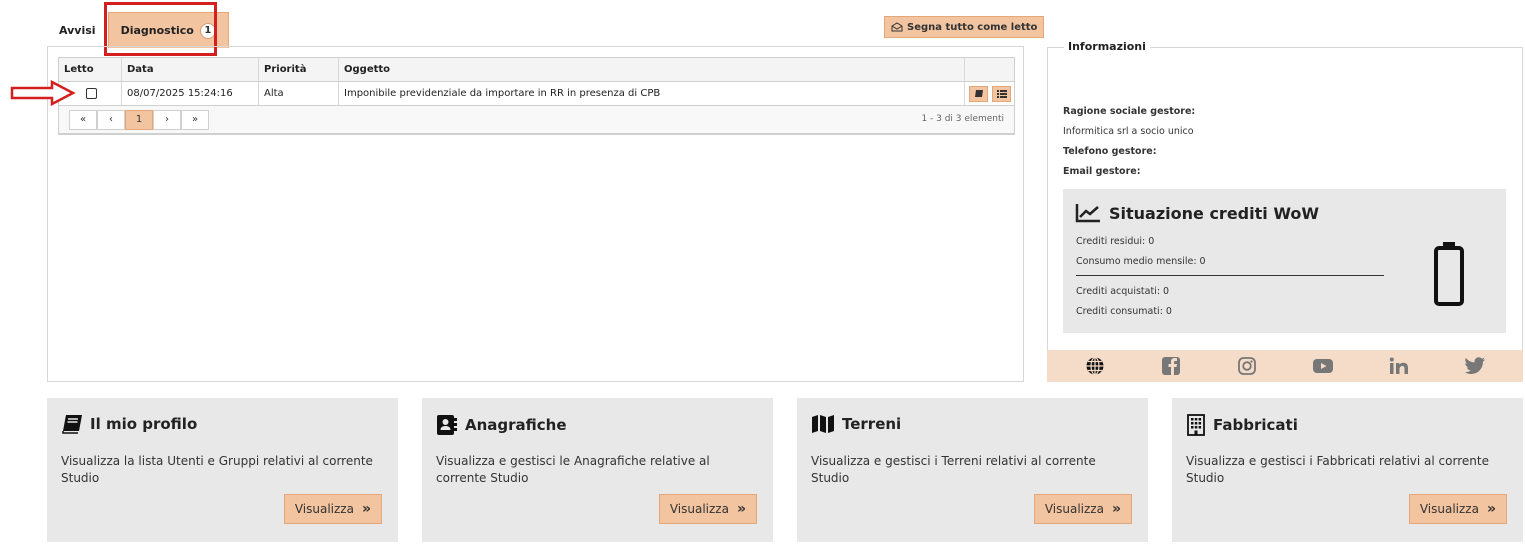 The width and height of the screenshot is (1525, 544). Describe the element at coordinates (1399, 366) in the screenshot. I see `linkedin-icon` at that location.